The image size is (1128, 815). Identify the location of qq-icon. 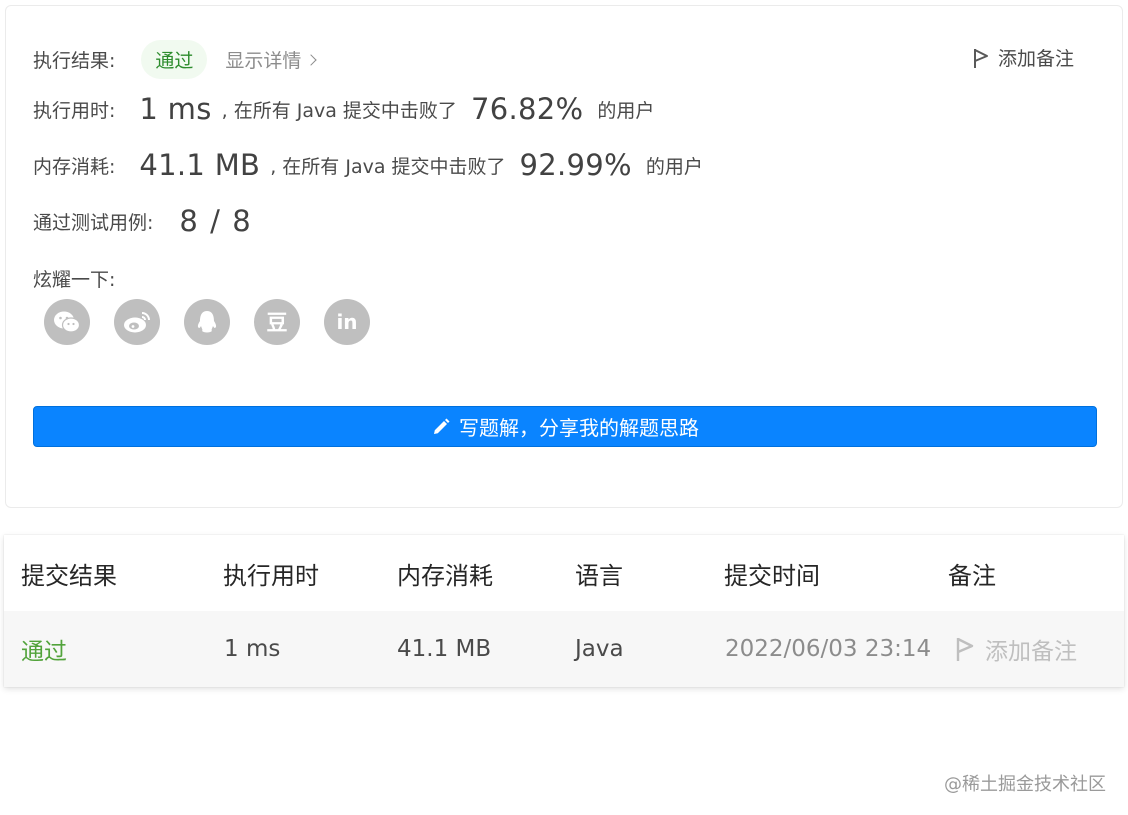
(207, 322).